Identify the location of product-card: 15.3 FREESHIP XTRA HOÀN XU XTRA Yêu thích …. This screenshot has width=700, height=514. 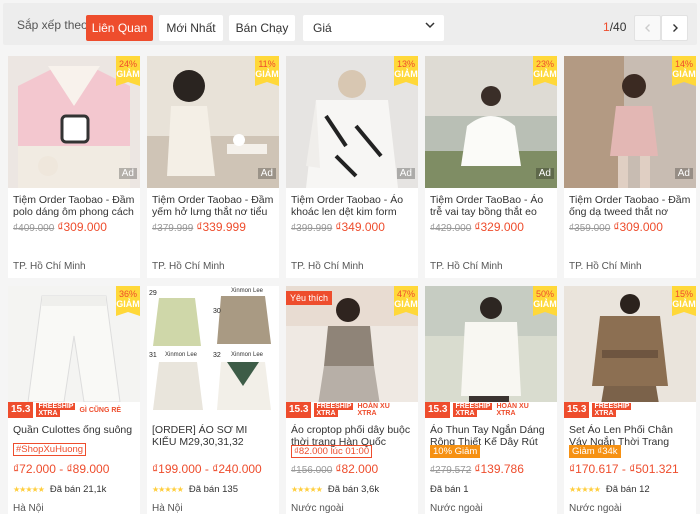
(352, 400).